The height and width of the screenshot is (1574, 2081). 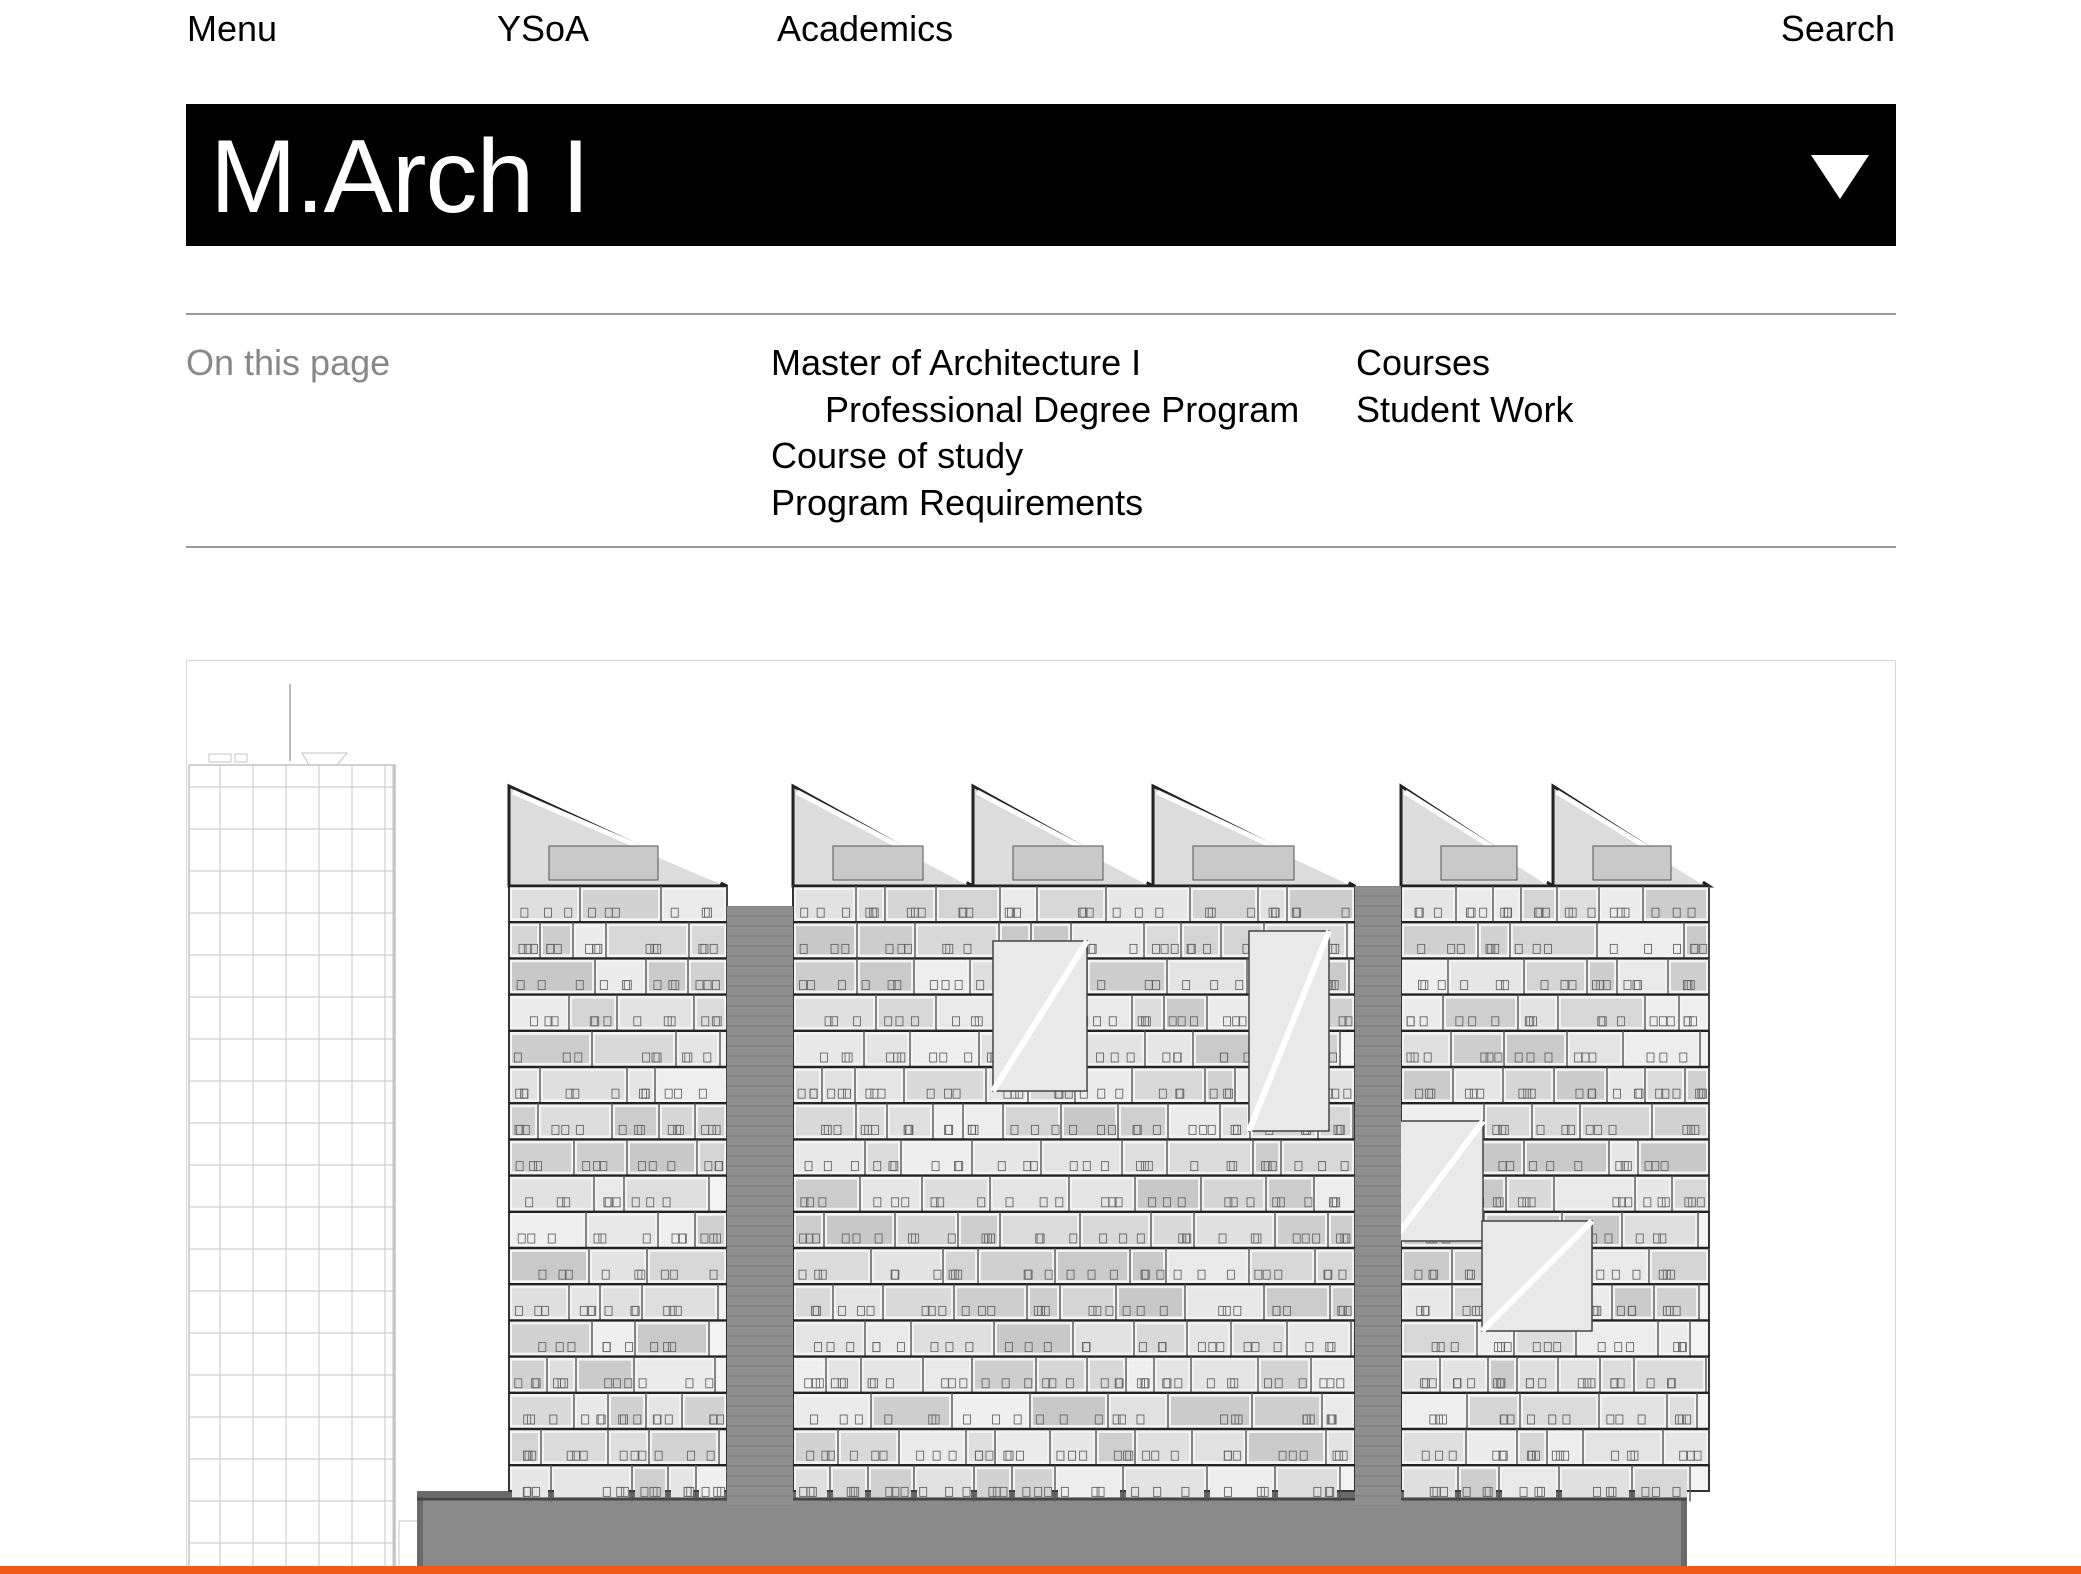 What do you see at coordinates (232, 29) in the screenshot?
I see `menu-link: Menu` at bounding box center [232, 29].